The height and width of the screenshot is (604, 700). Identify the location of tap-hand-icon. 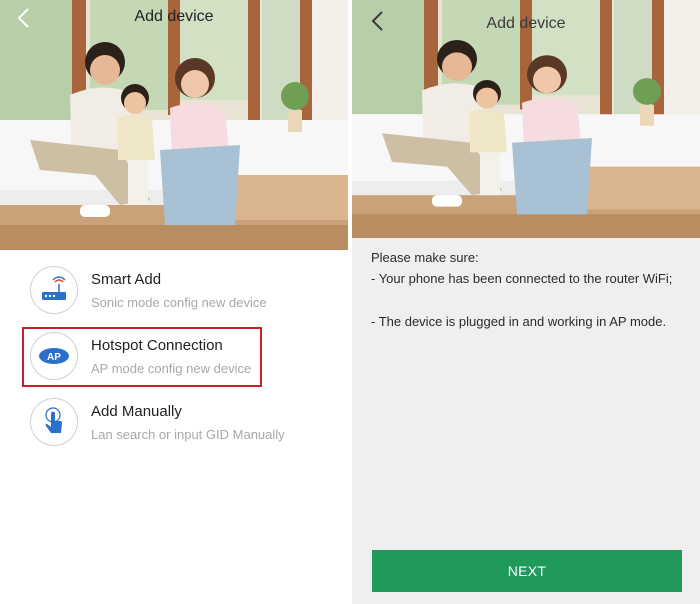
(54, 422).